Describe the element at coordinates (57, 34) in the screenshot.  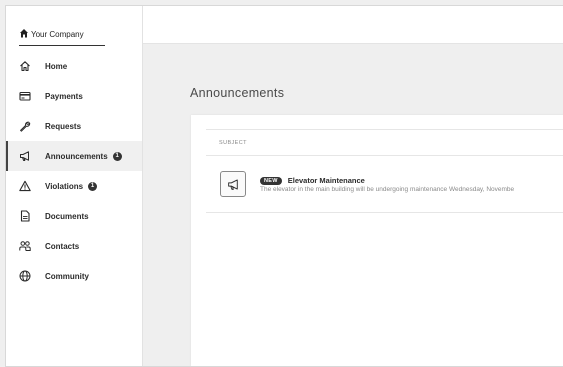
I see `company-name: Your Company` at that location.